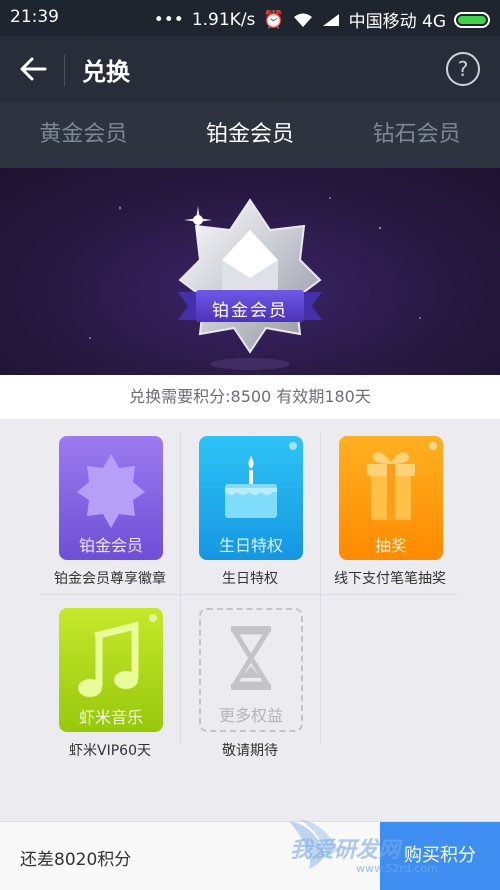  Describe the element at coordinates (110, 717) in the screenshot. I see `benefit-tile-label: 虾米音乐` at that location.